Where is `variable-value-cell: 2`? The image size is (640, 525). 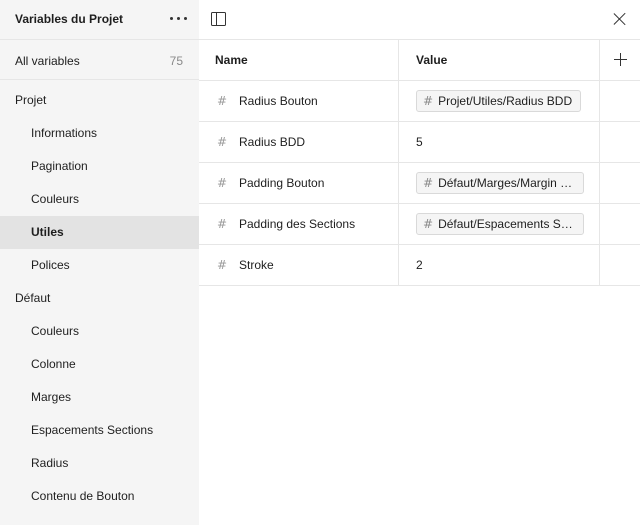
variable-value-cell: 2 is located at coordinates (500, 265).